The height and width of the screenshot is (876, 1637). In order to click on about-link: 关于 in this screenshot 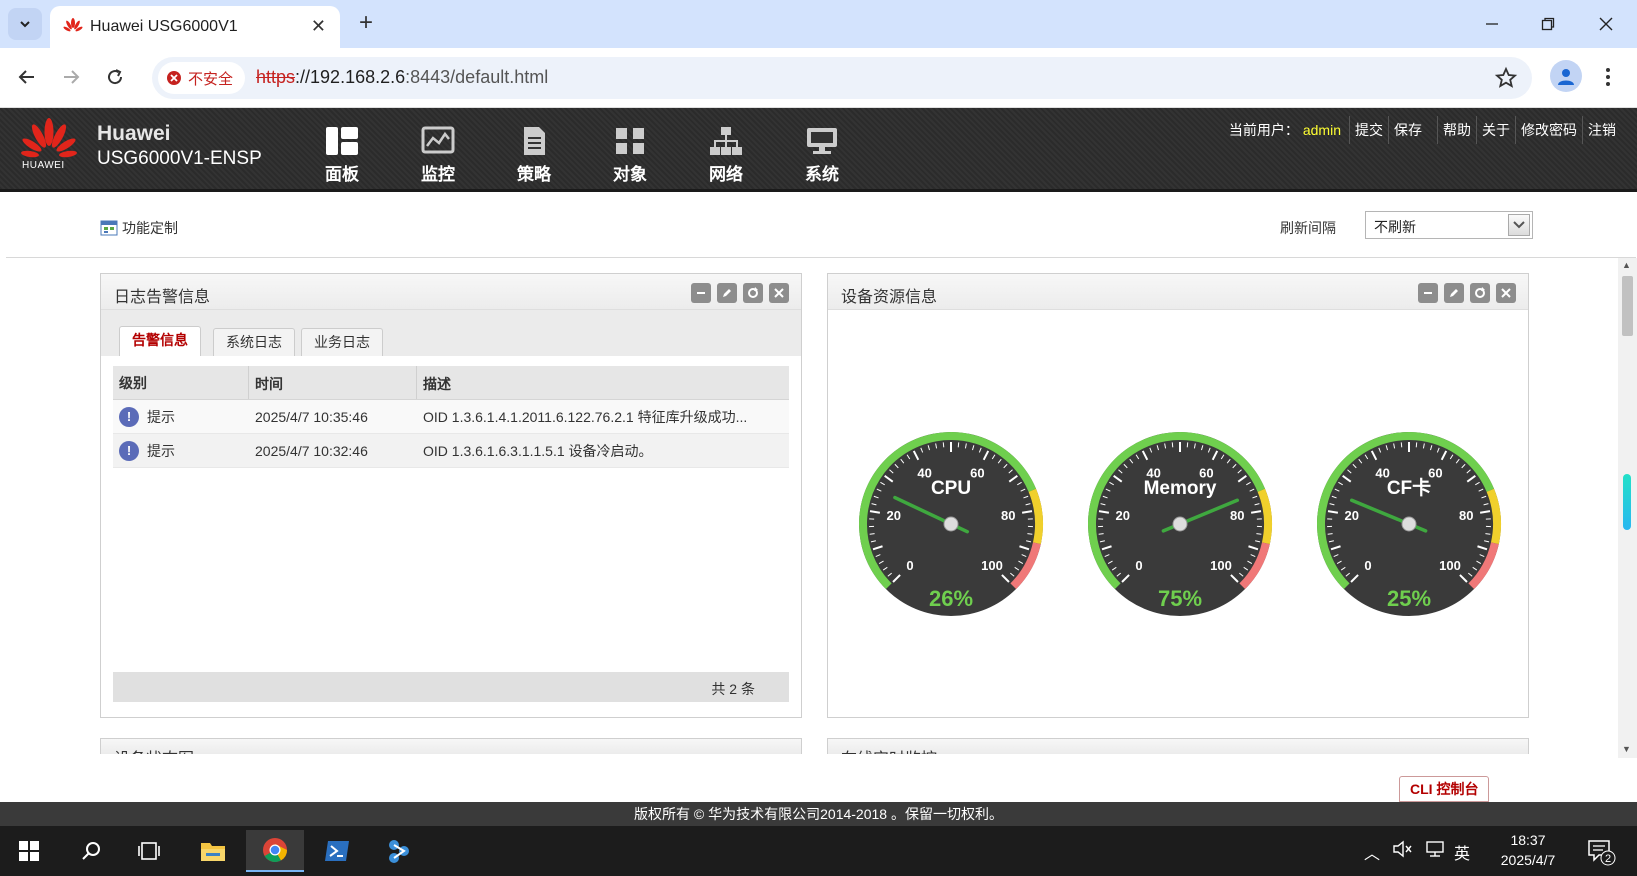, I will do `click(1495, 130)`.